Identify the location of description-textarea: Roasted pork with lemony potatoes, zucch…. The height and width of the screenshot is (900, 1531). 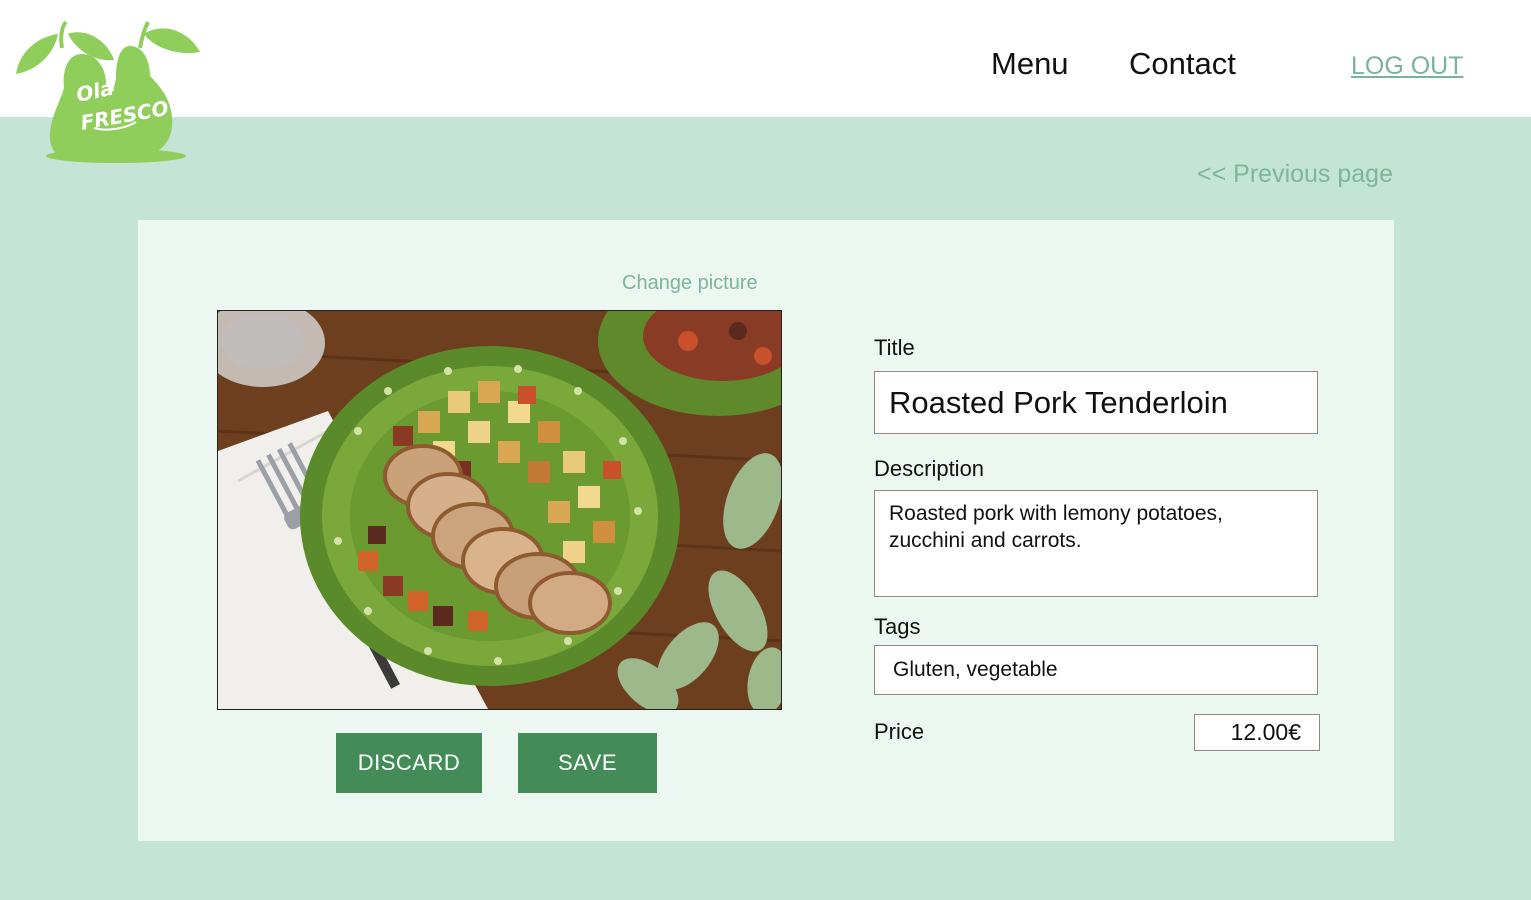
(1096, 543).